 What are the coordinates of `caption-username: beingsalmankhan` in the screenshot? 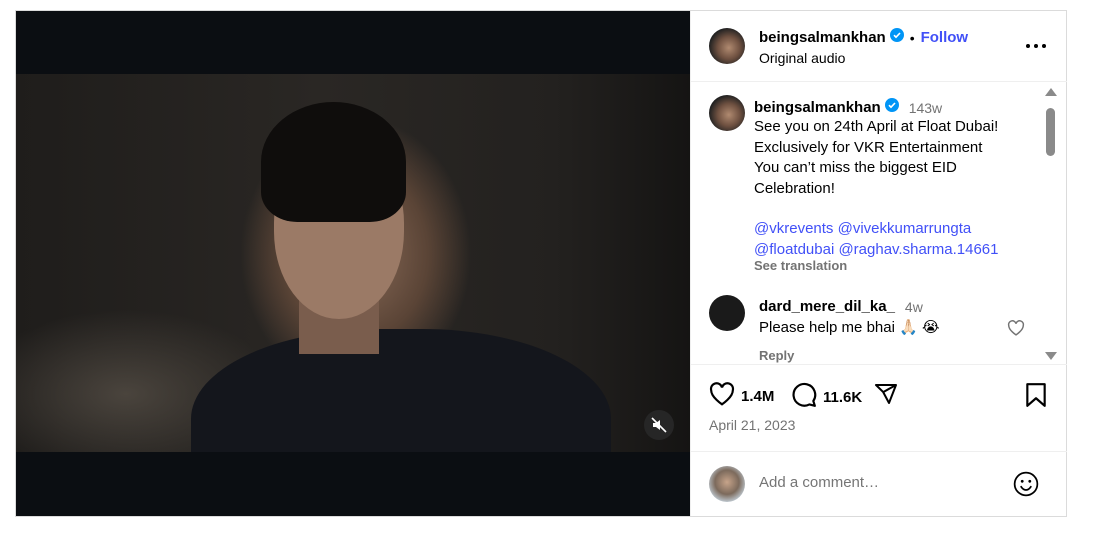 It's located at (817, 107).